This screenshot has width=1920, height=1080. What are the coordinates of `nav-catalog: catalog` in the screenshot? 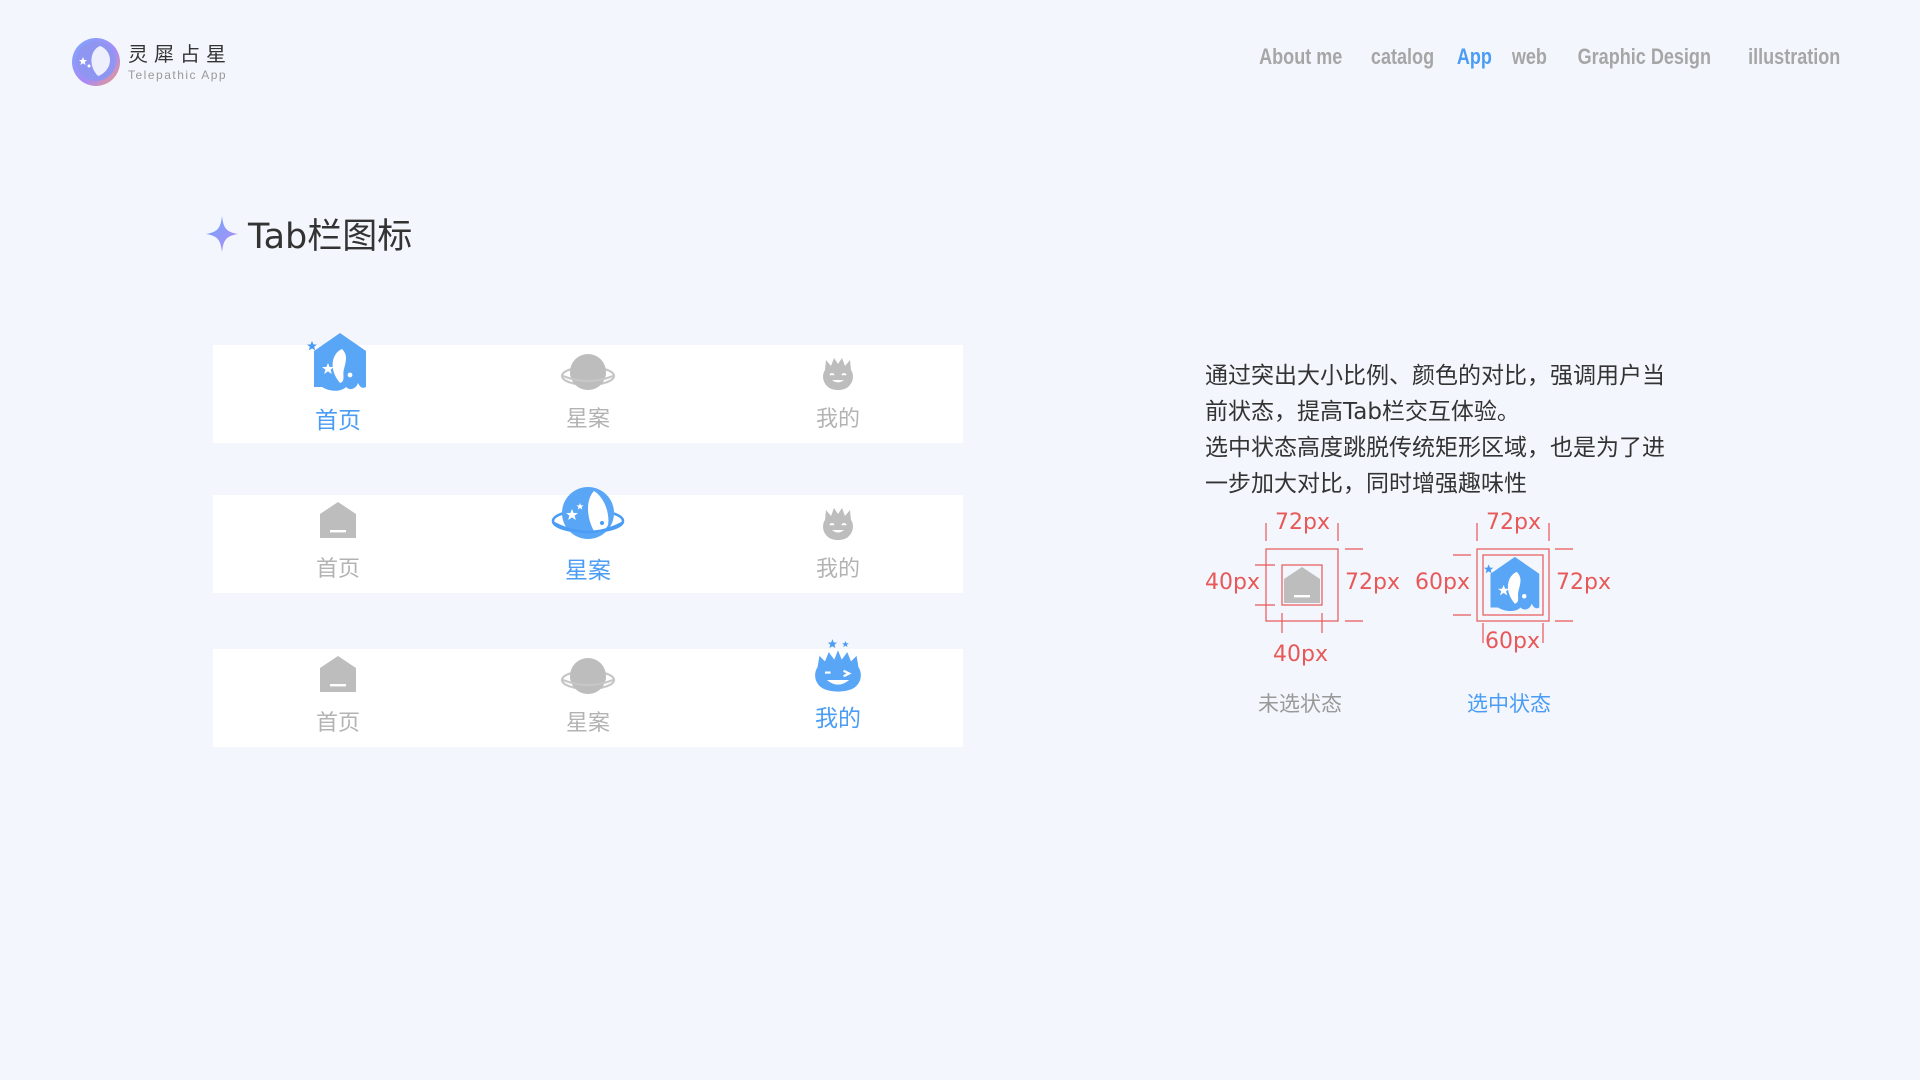 It's located at (1402, 57).